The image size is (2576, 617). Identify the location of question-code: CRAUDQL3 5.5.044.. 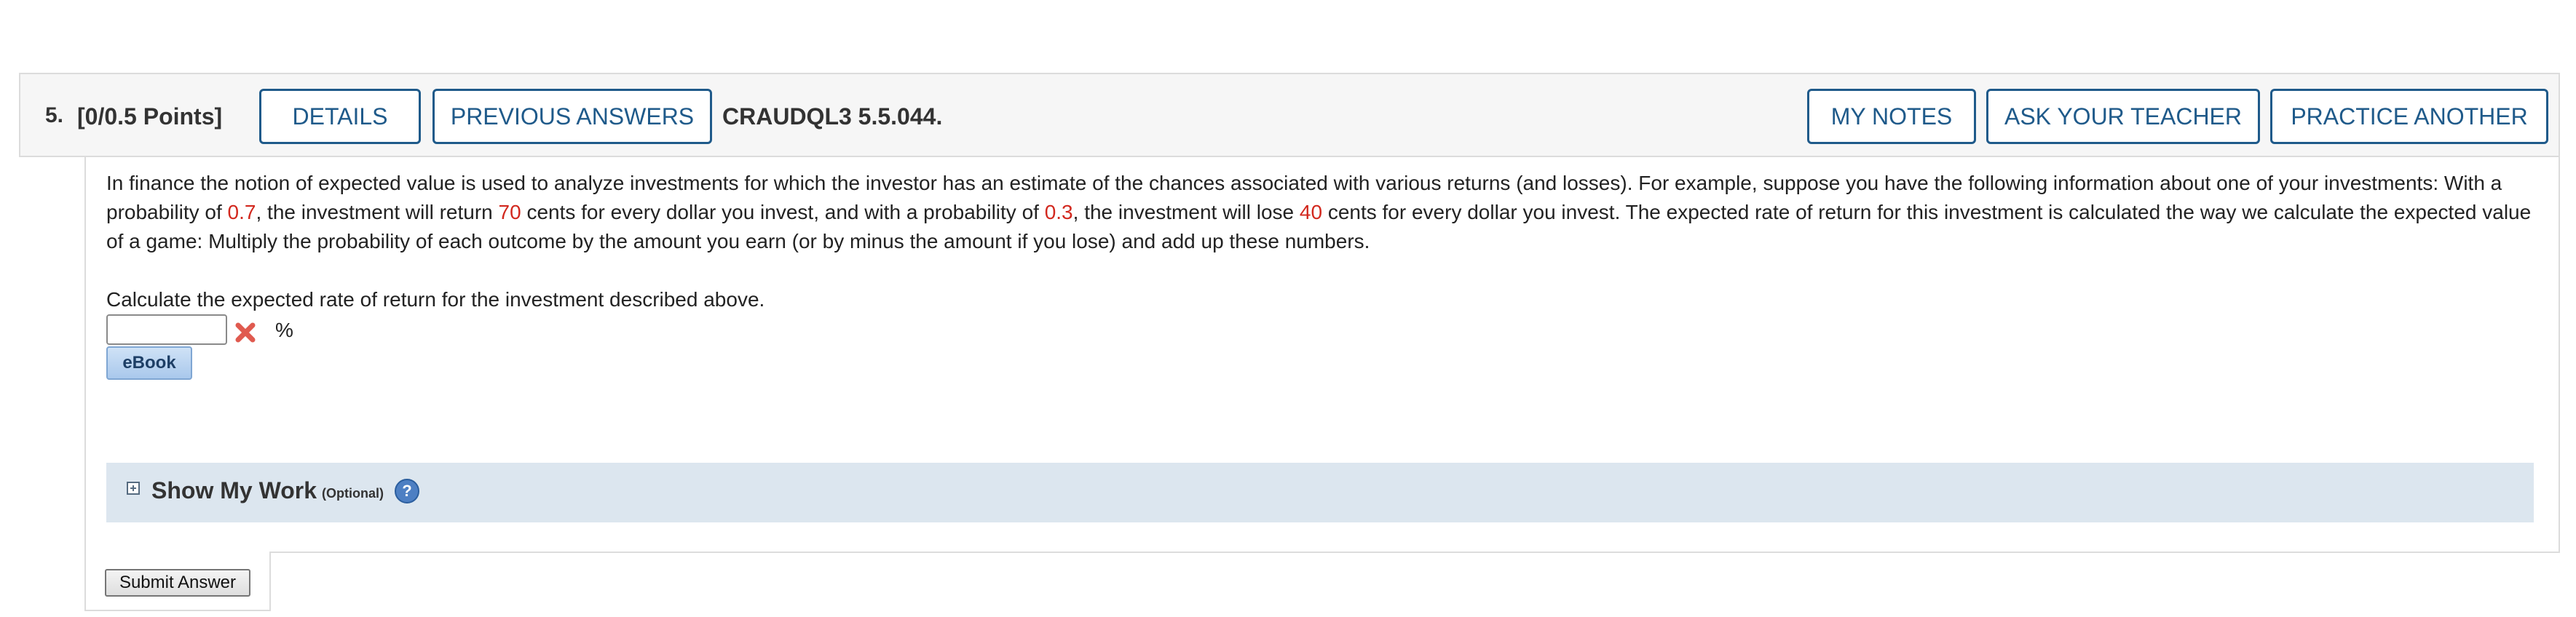
(832, 116).